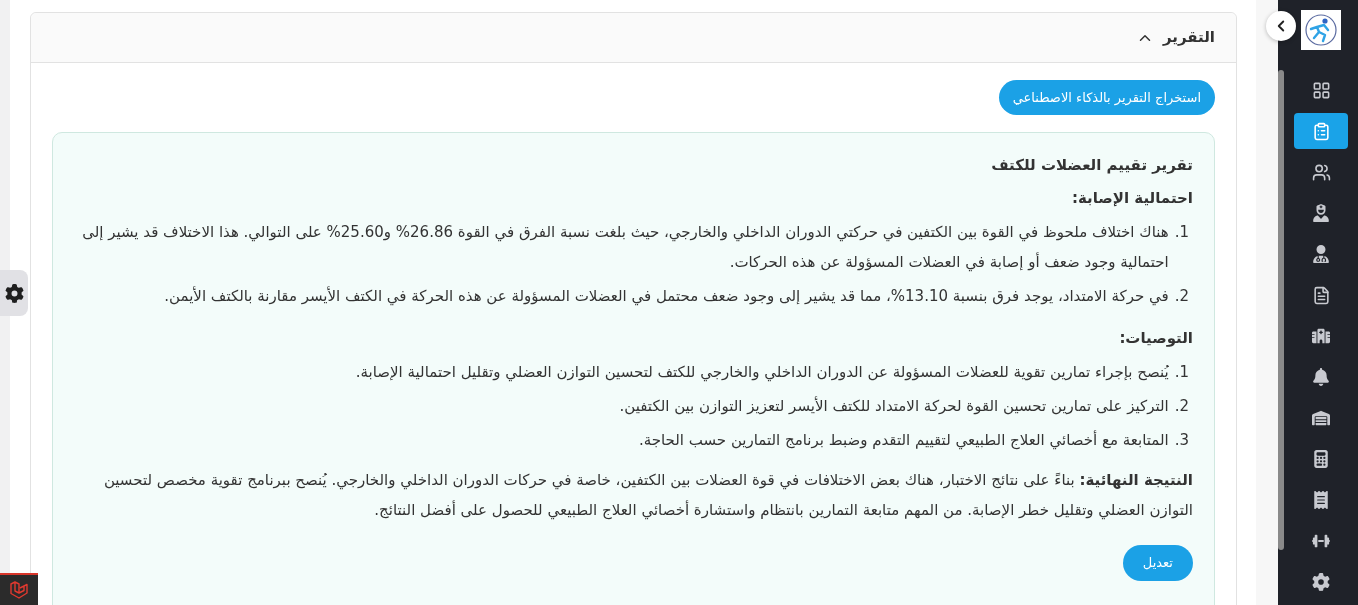 This screenshot has width=1358, height=605. Describe the element at coordinates (1321, 131) in the screenshot. I see `clipboard-icon` at that location.